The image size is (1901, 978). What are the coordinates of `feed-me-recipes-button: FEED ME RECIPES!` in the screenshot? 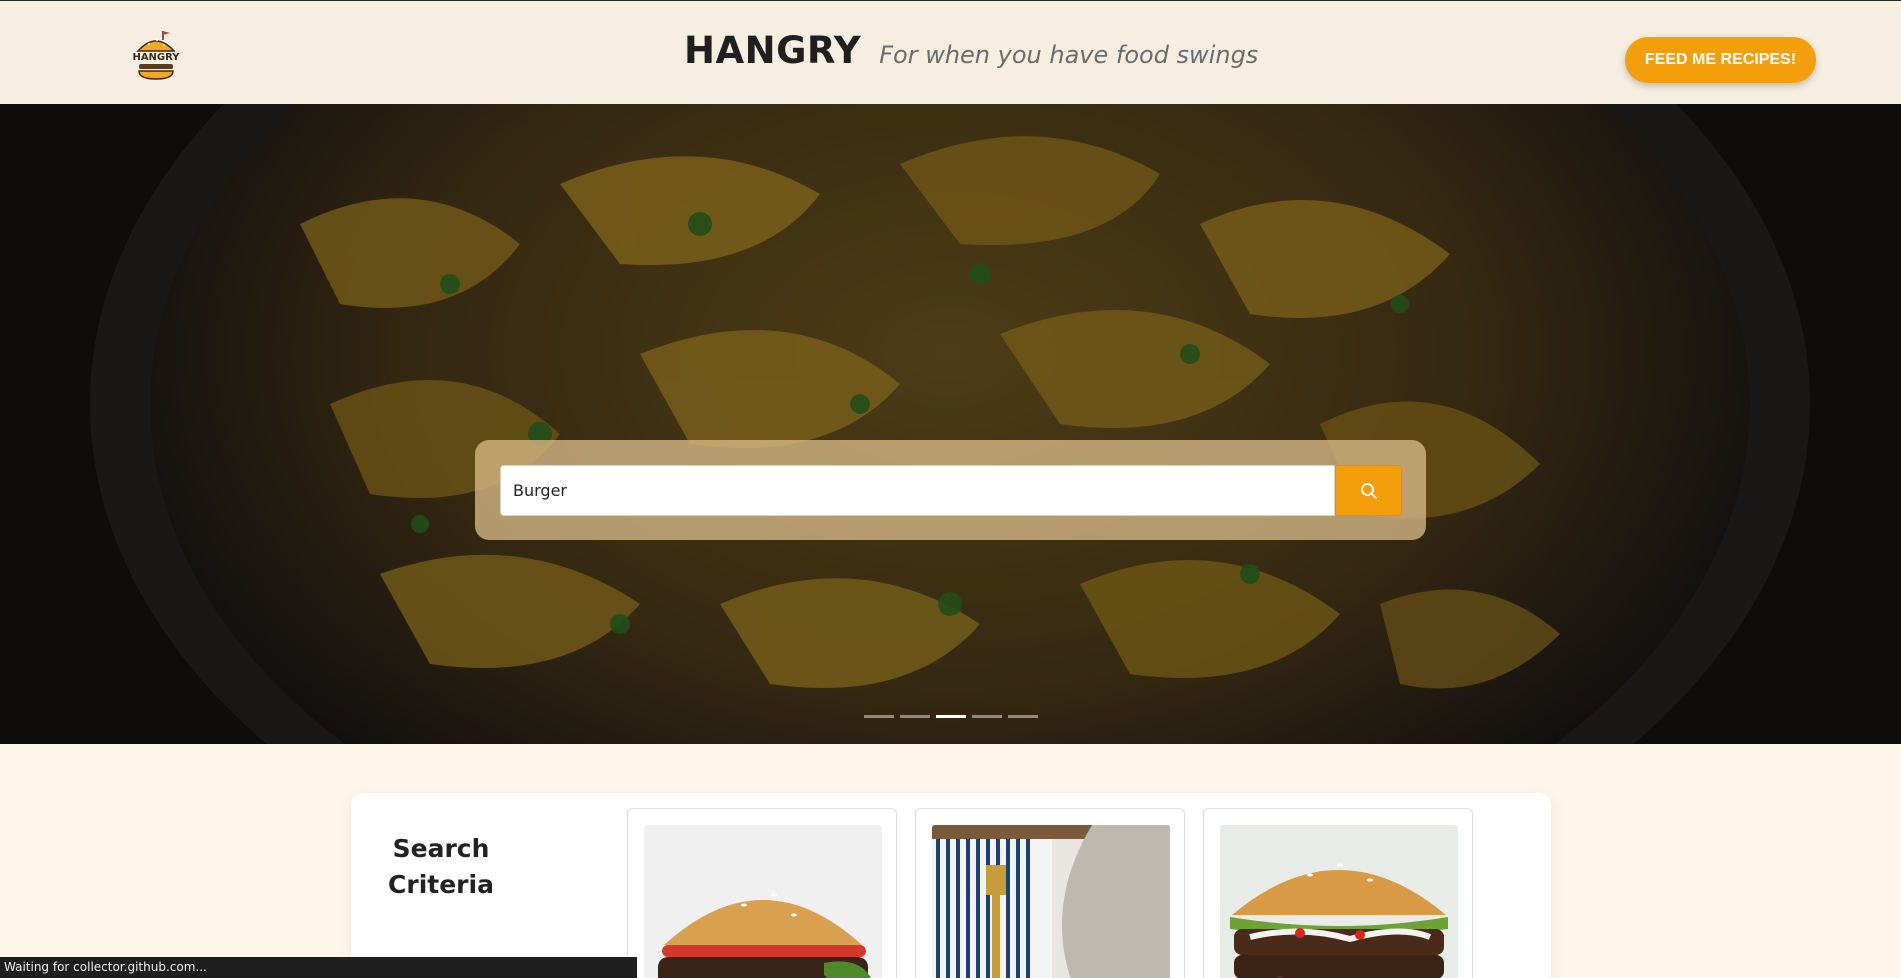 It's located at (1720, 60).